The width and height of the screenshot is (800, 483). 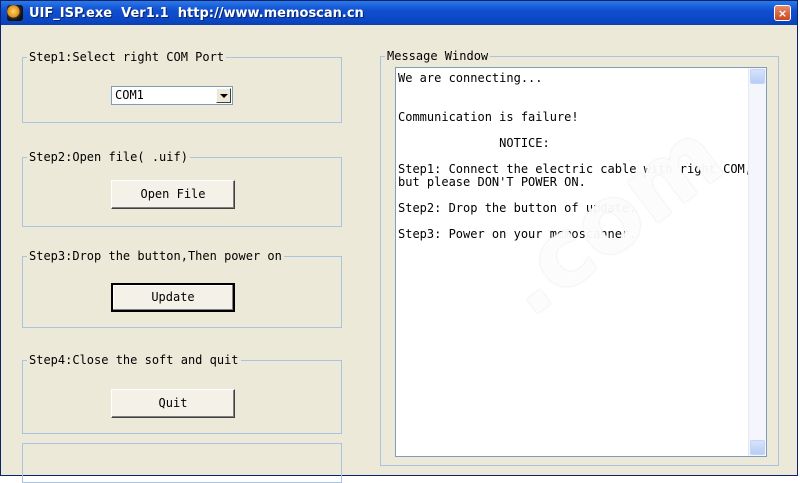 What do you see at coordinates (129, 95) in the screenshot?
I see `com-port-value: COM1` at bounding box center [129, 95].